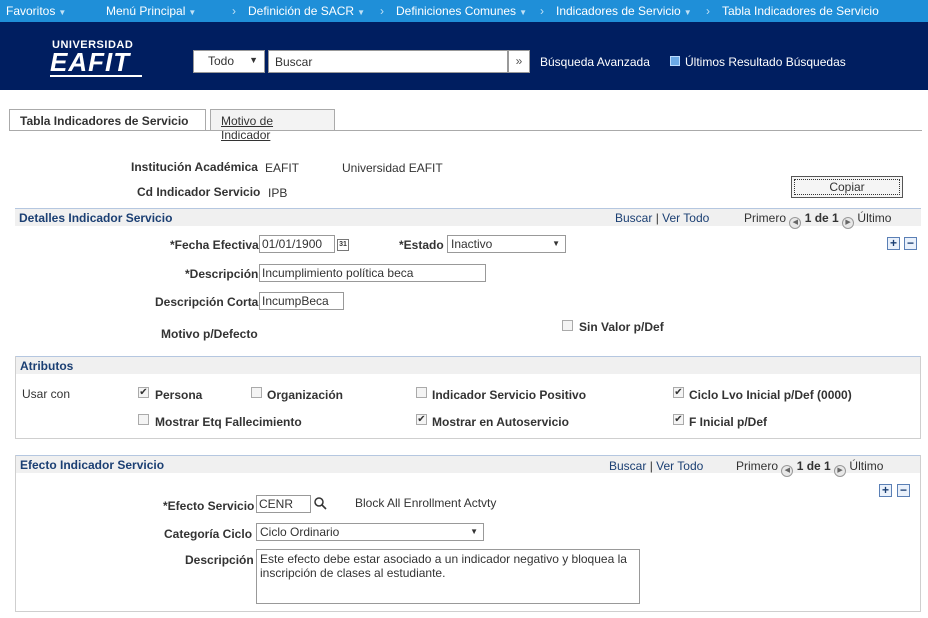  What do you see at coordinates (421, 245) in the screenshot?
I see `status-label: *Estado` at bounding box center [421, 245].